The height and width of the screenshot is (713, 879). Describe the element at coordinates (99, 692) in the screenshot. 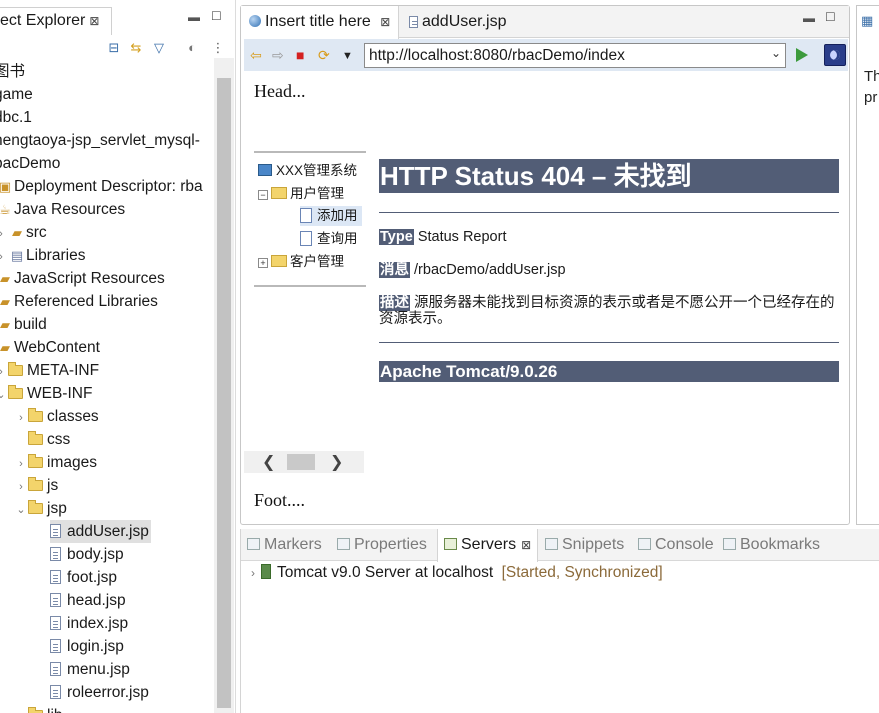

I see `tree-item: roleerror.jsp` at that location.